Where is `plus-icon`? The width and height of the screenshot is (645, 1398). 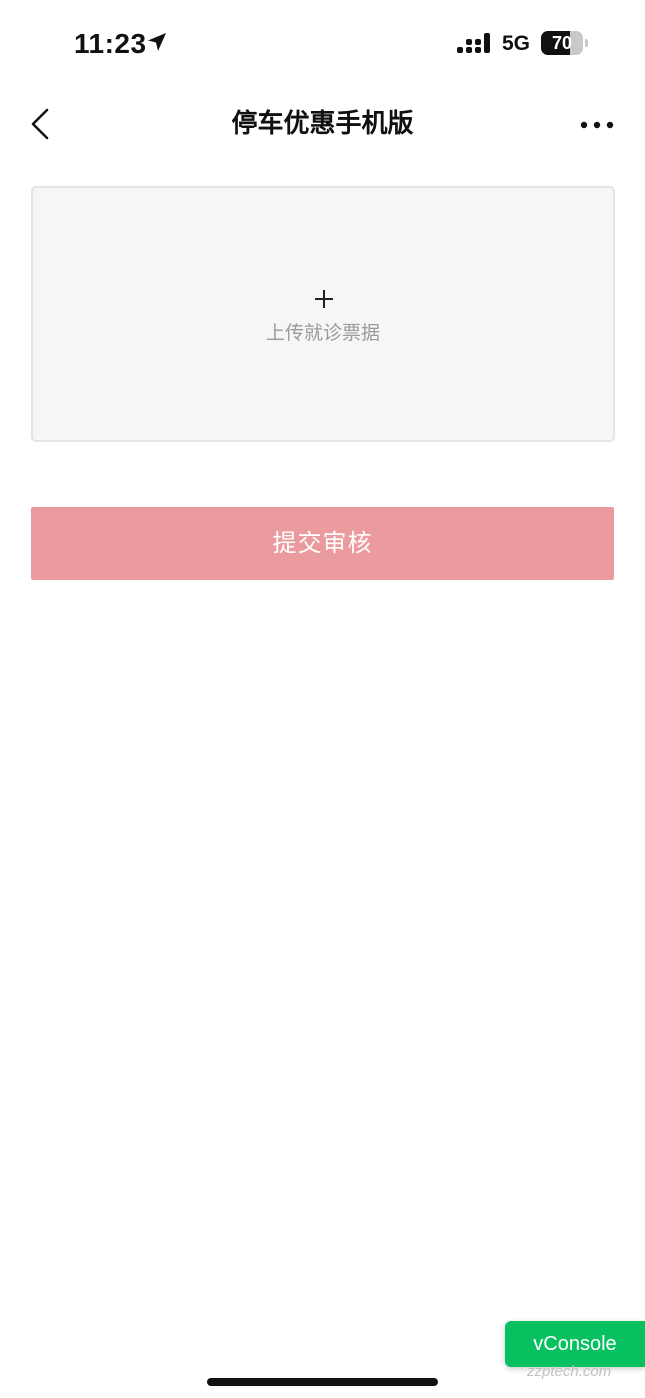 plus-icon is located at coordinates (324, 299).